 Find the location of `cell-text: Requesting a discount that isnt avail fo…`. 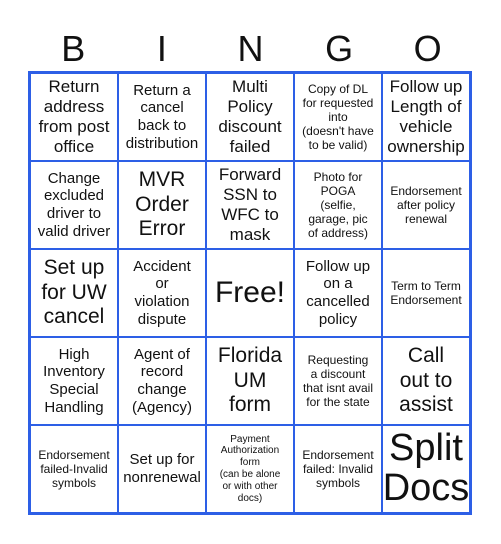

cell-text: Requesting a discount that isnt avail fo… is located at coordinates (338, 381).